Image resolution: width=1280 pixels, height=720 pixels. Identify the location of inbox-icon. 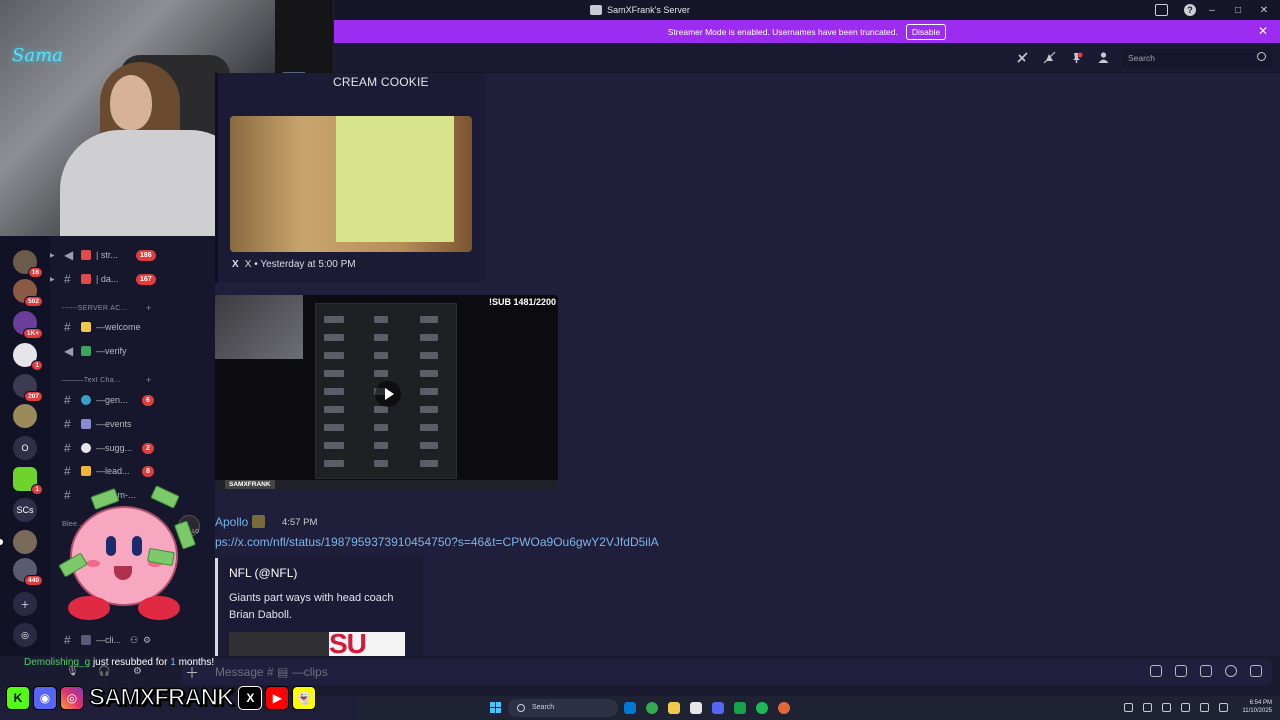
(1161, 10).